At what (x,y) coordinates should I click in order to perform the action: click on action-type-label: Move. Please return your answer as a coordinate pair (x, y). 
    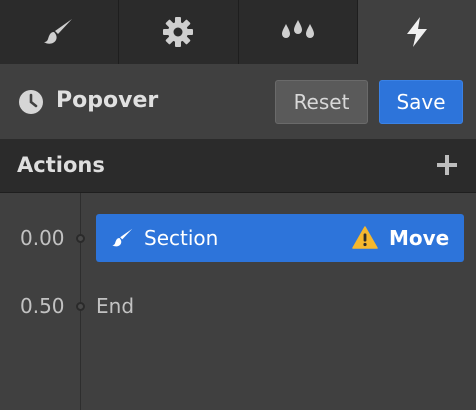
    Looking at the image, I should click on (419, 238).